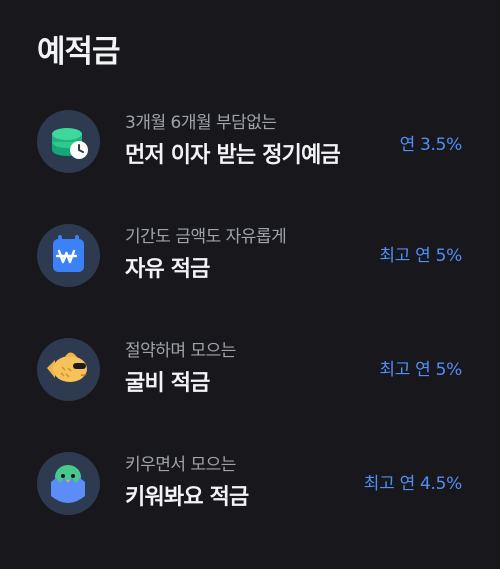 This screenshot has height=569, width=500. What do you see at coordinates (79, 52) in the screenshot?
I see `section-title: 예적금` at bounding box center [79, 52].